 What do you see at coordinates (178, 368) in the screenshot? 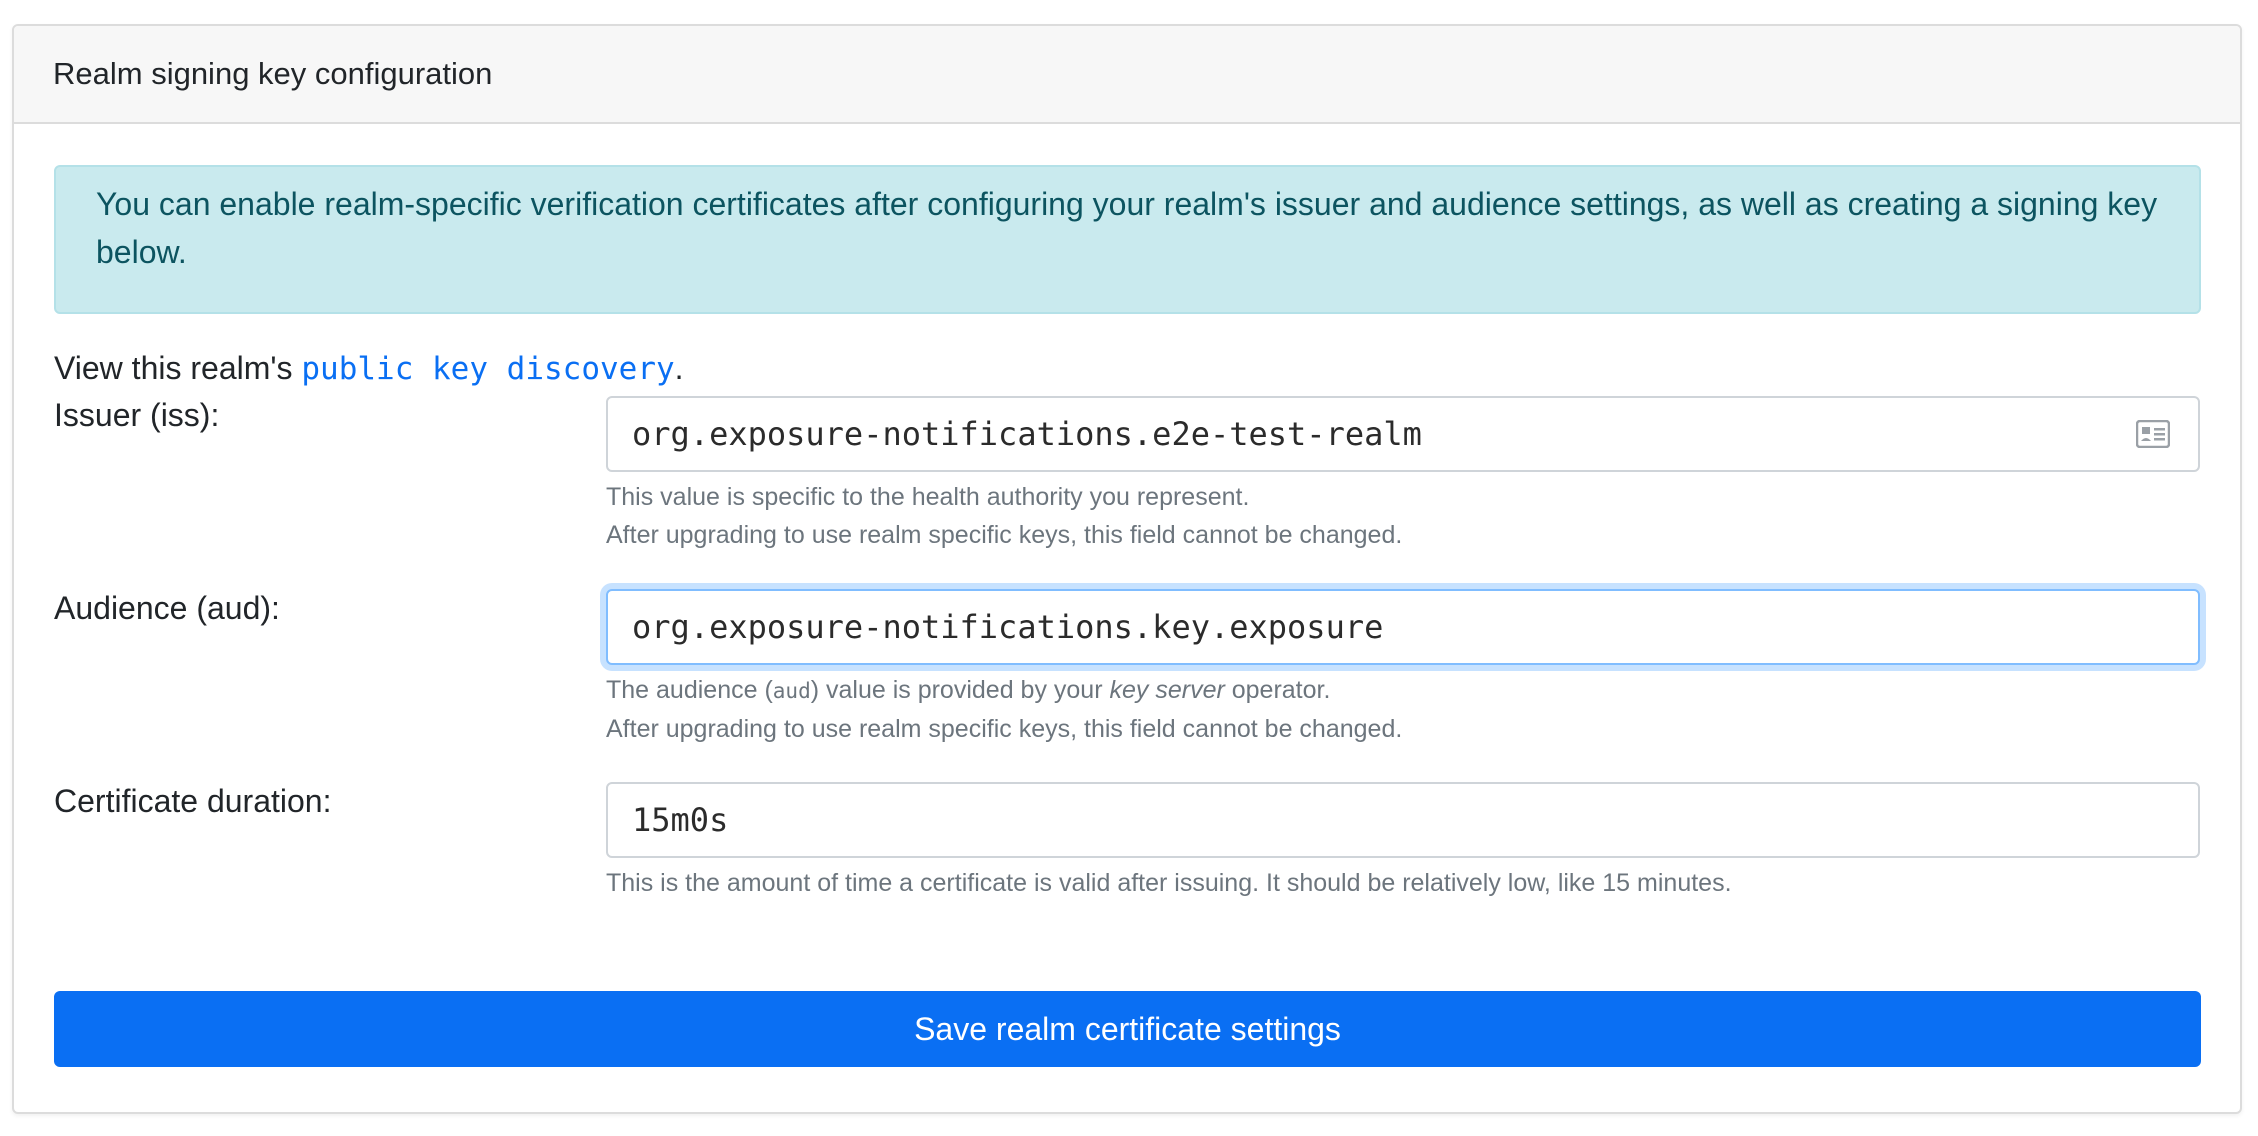
I see `discovery-prefix: View this realm's` at bounding box center [178, 368].